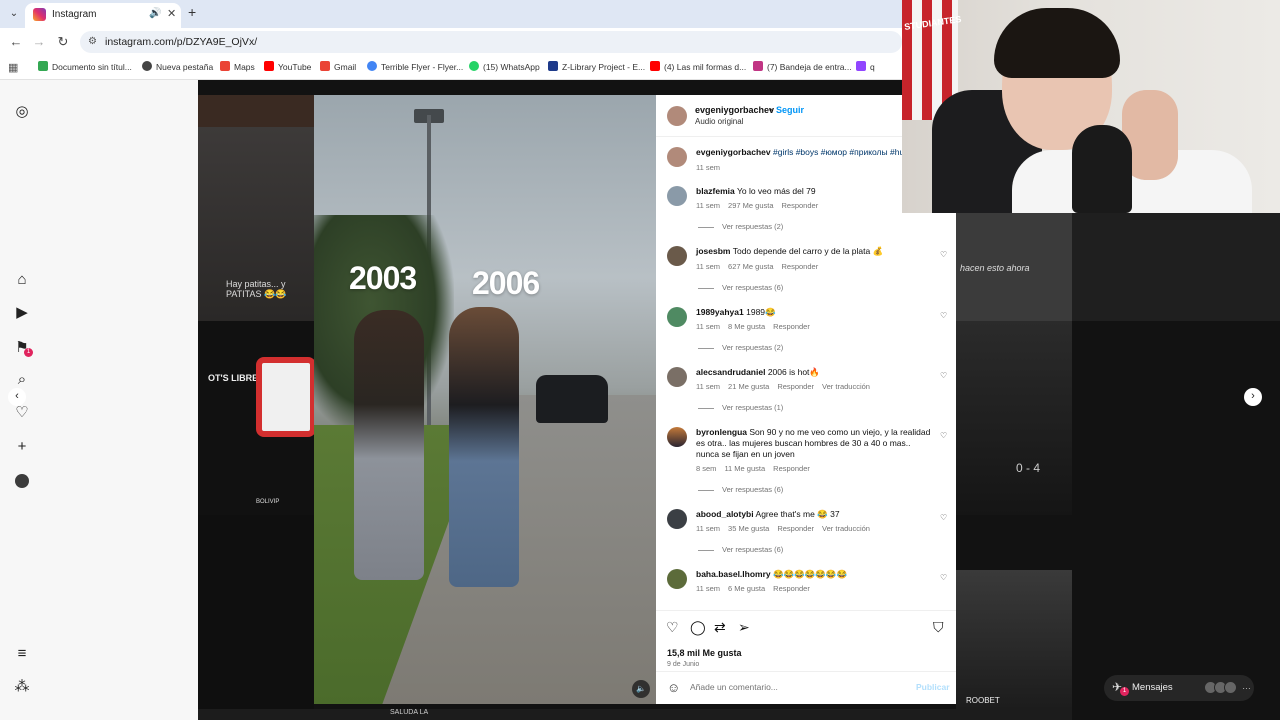 This screenshot has height=720, width=1280. I want to click on comment-username: 1989yahya1, so click(720, 312).